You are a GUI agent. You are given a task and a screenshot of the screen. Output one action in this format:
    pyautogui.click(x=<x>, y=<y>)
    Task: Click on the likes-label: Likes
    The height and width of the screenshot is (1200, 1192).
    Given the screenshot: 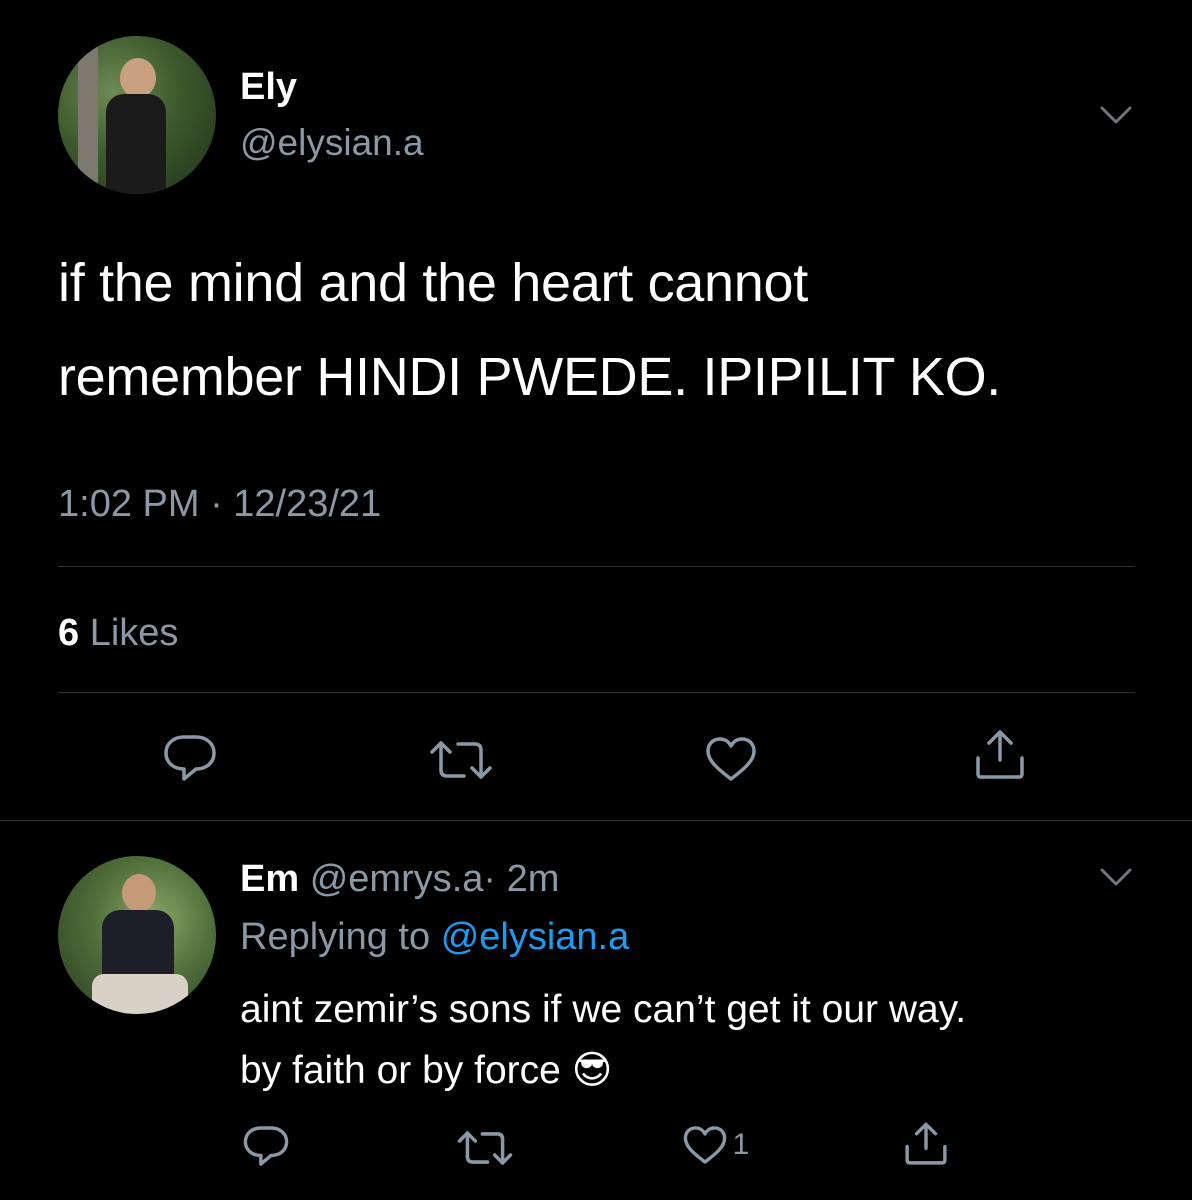 What is the action you would take?
    pyautogui.click(x=134, y=633)
    